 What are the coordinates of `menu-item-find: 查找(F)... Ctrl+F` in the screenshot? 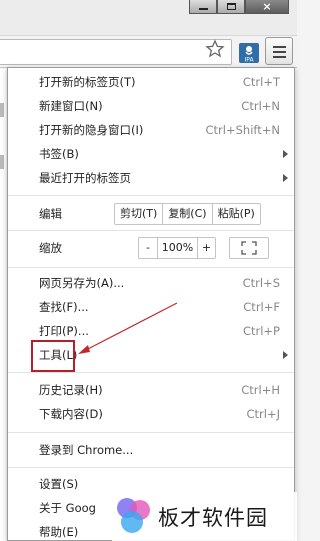 It's located at (151, 307).